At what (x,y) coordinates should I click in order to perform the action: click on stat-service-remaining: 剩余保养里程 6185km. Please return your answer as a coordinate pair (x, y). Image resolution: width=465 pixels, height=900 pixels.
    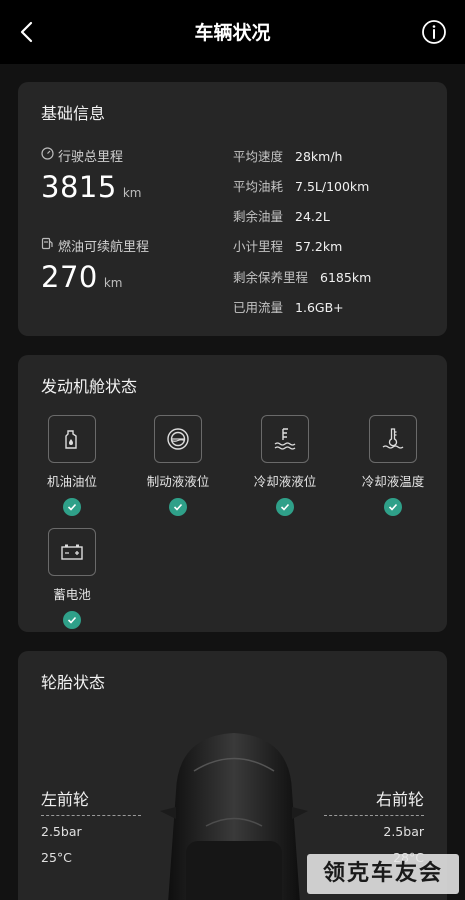
    Looking at the image, I should click on (302, 276).